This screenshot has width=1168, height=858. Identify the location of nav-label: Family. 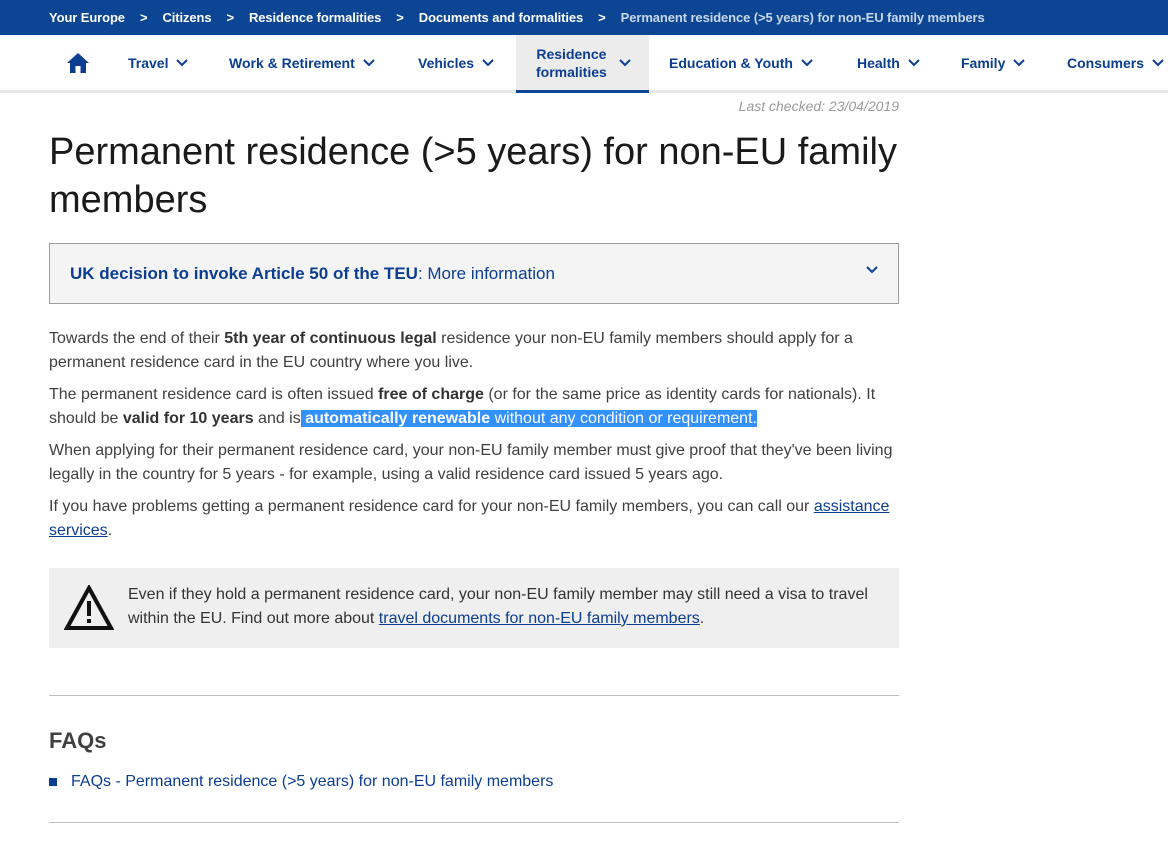
(983, 62).